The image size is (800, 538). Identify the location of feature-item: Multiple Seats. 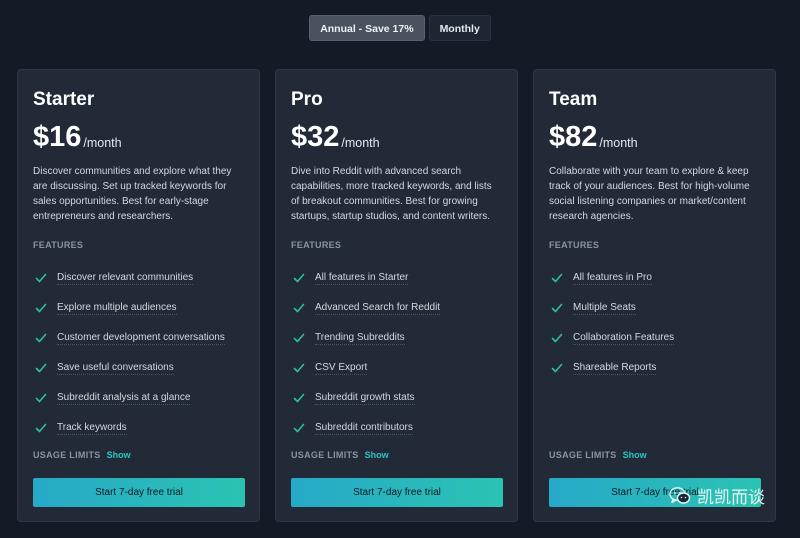
(611, 308).